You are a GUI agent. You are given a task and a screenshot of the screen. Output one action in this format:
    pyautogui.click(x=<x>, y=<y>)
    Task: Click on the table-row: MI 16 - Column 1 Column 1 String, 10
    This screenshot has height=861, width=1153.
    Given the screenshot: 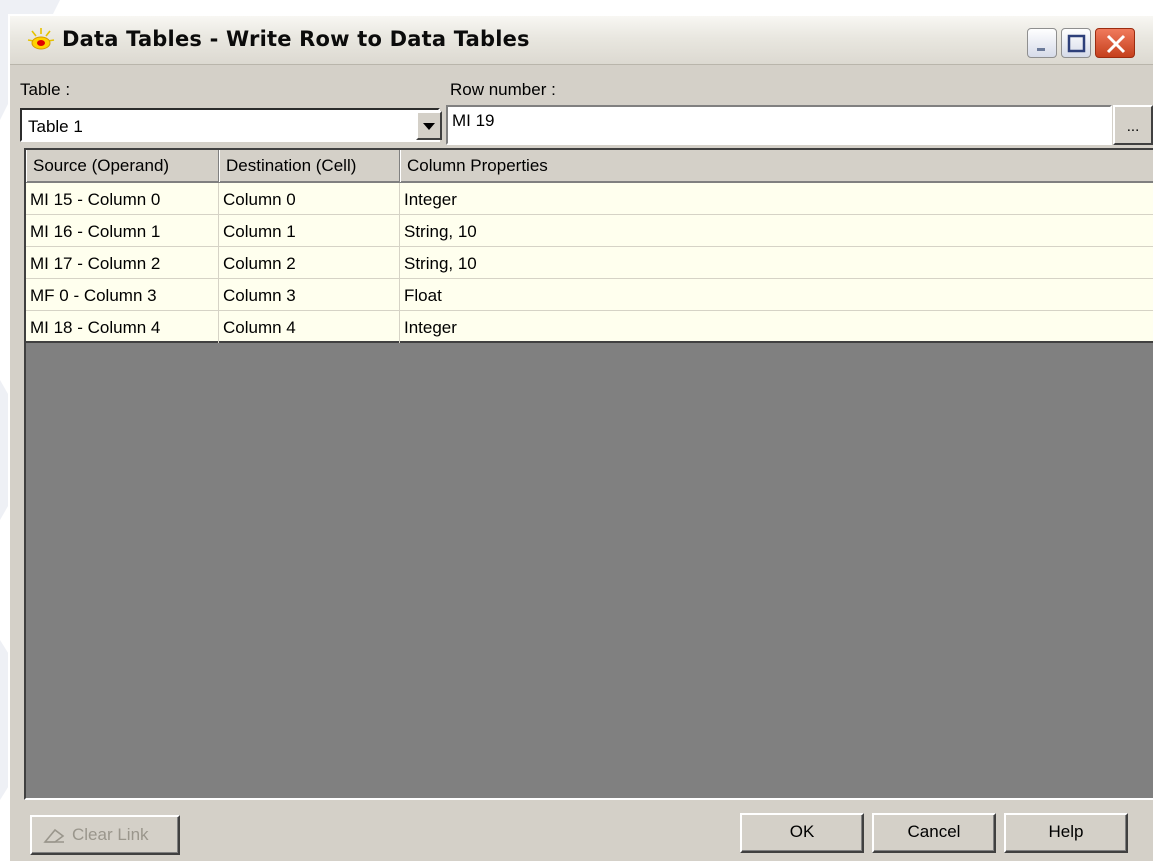 What is the action you would take?
    pyautogui.click(x=589, y=231)
    